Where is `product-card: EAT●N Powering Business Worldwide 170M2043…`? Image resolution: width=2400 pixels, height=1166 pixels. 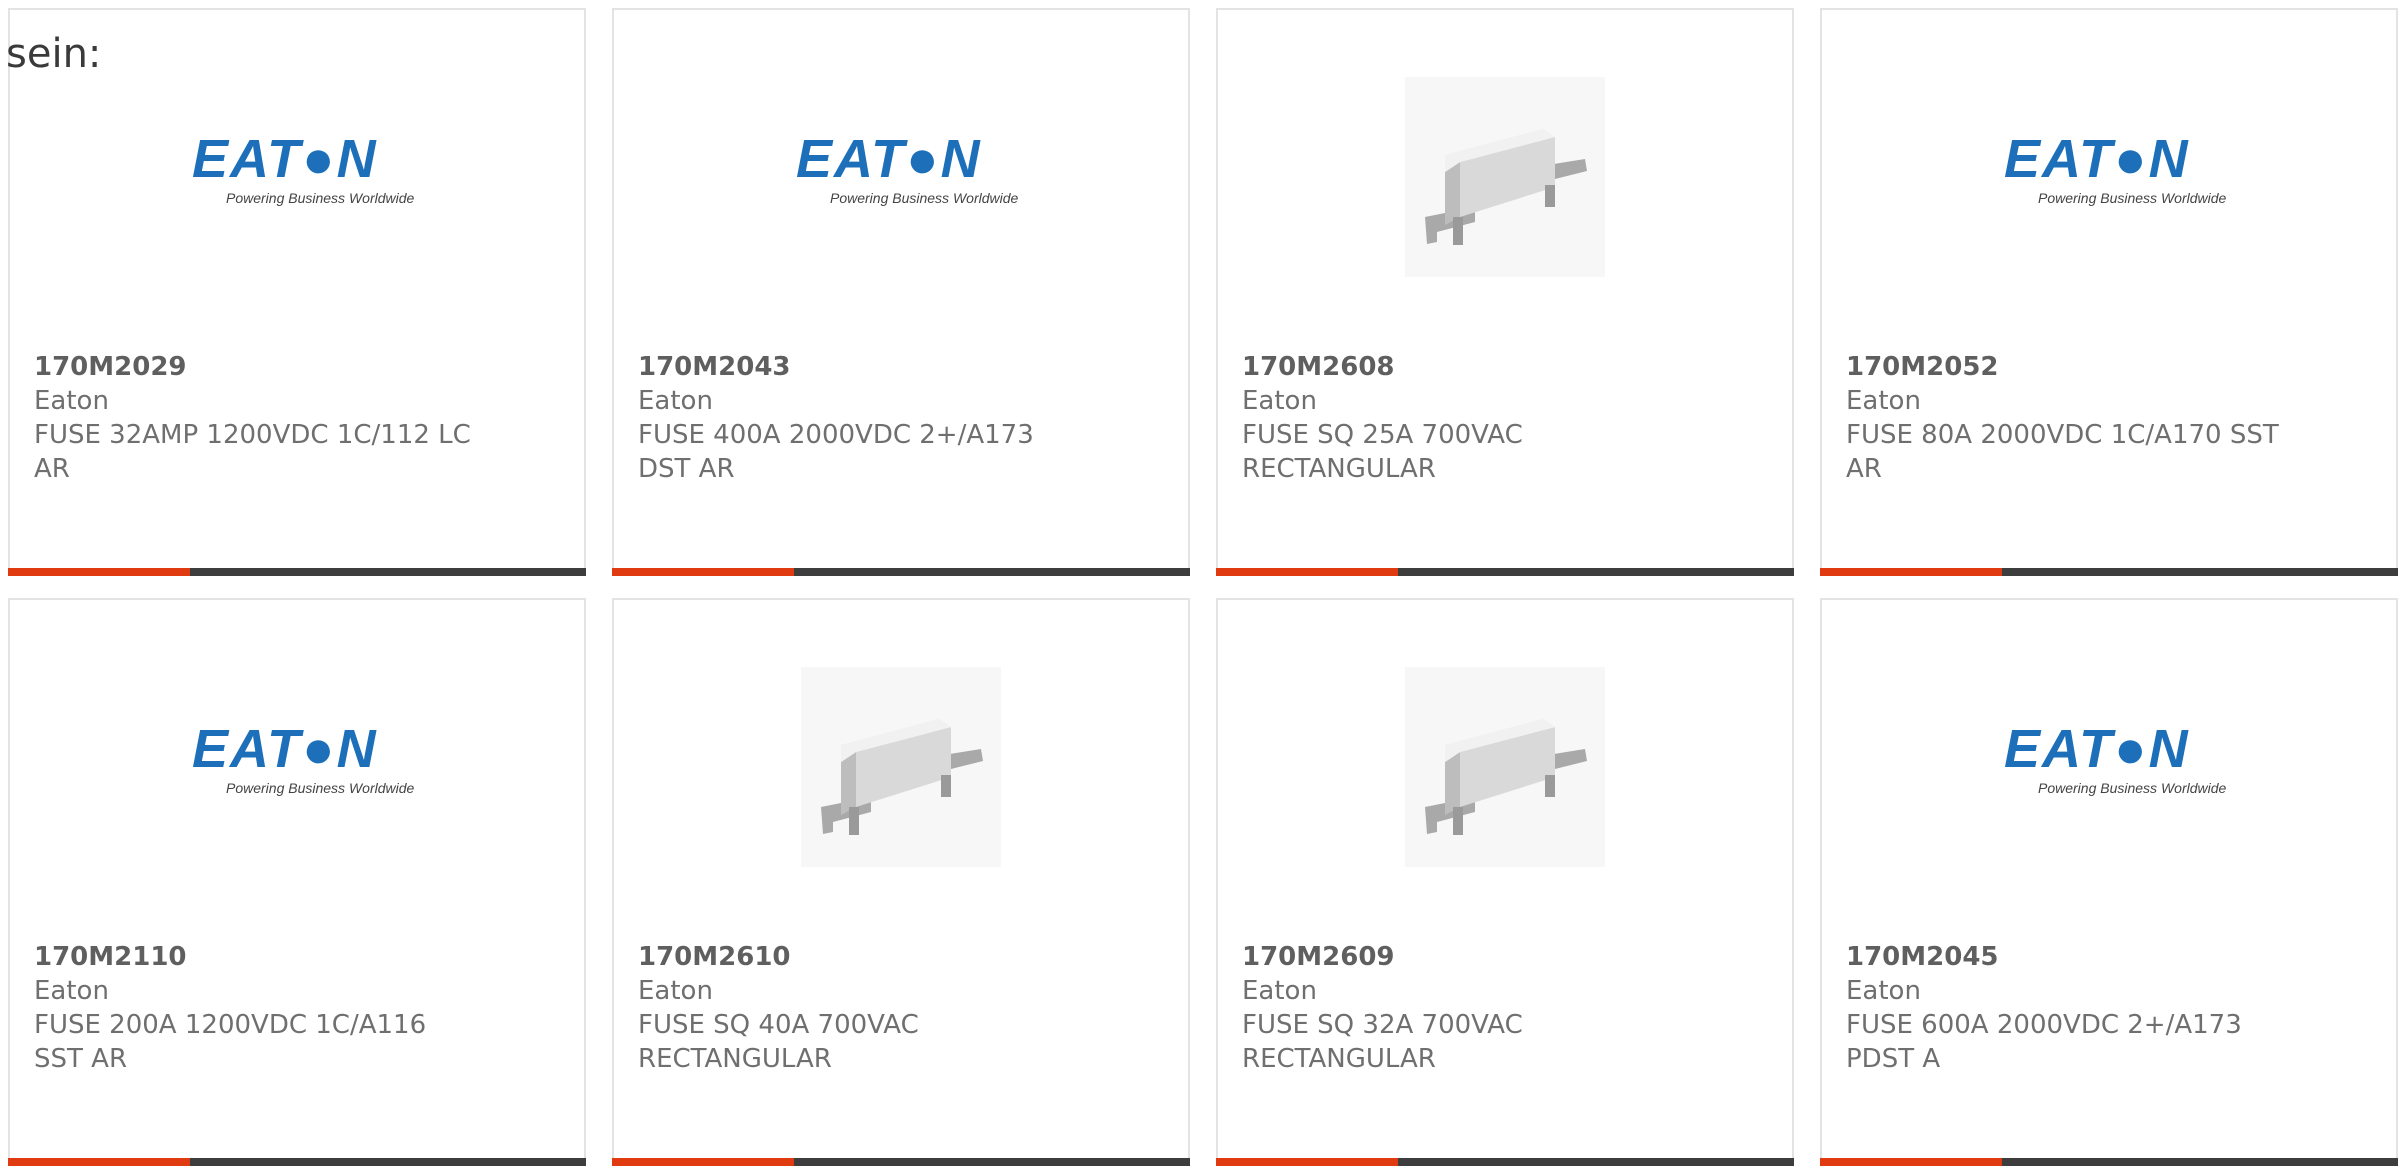
product-card: EAT●N Powering Business Worldwide 170M2043… is located at coordinates (901, 292).